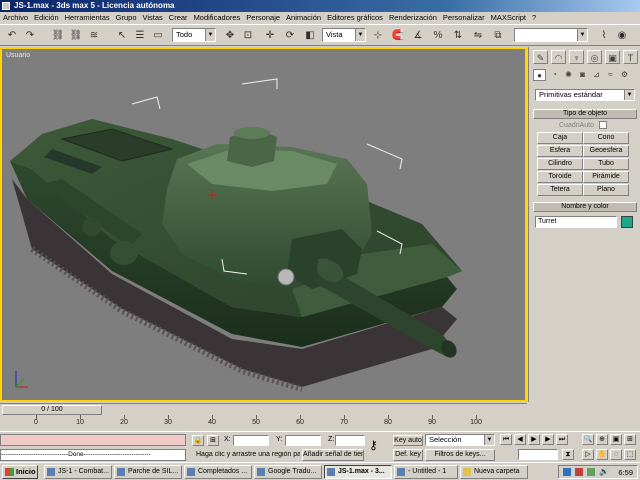 This screenshot has height=480, width=640. What do you see at coordinates (217, 18) in the screenshot?
I see `menu-modificadores: Modificadores` at bounding box center [217, 18].